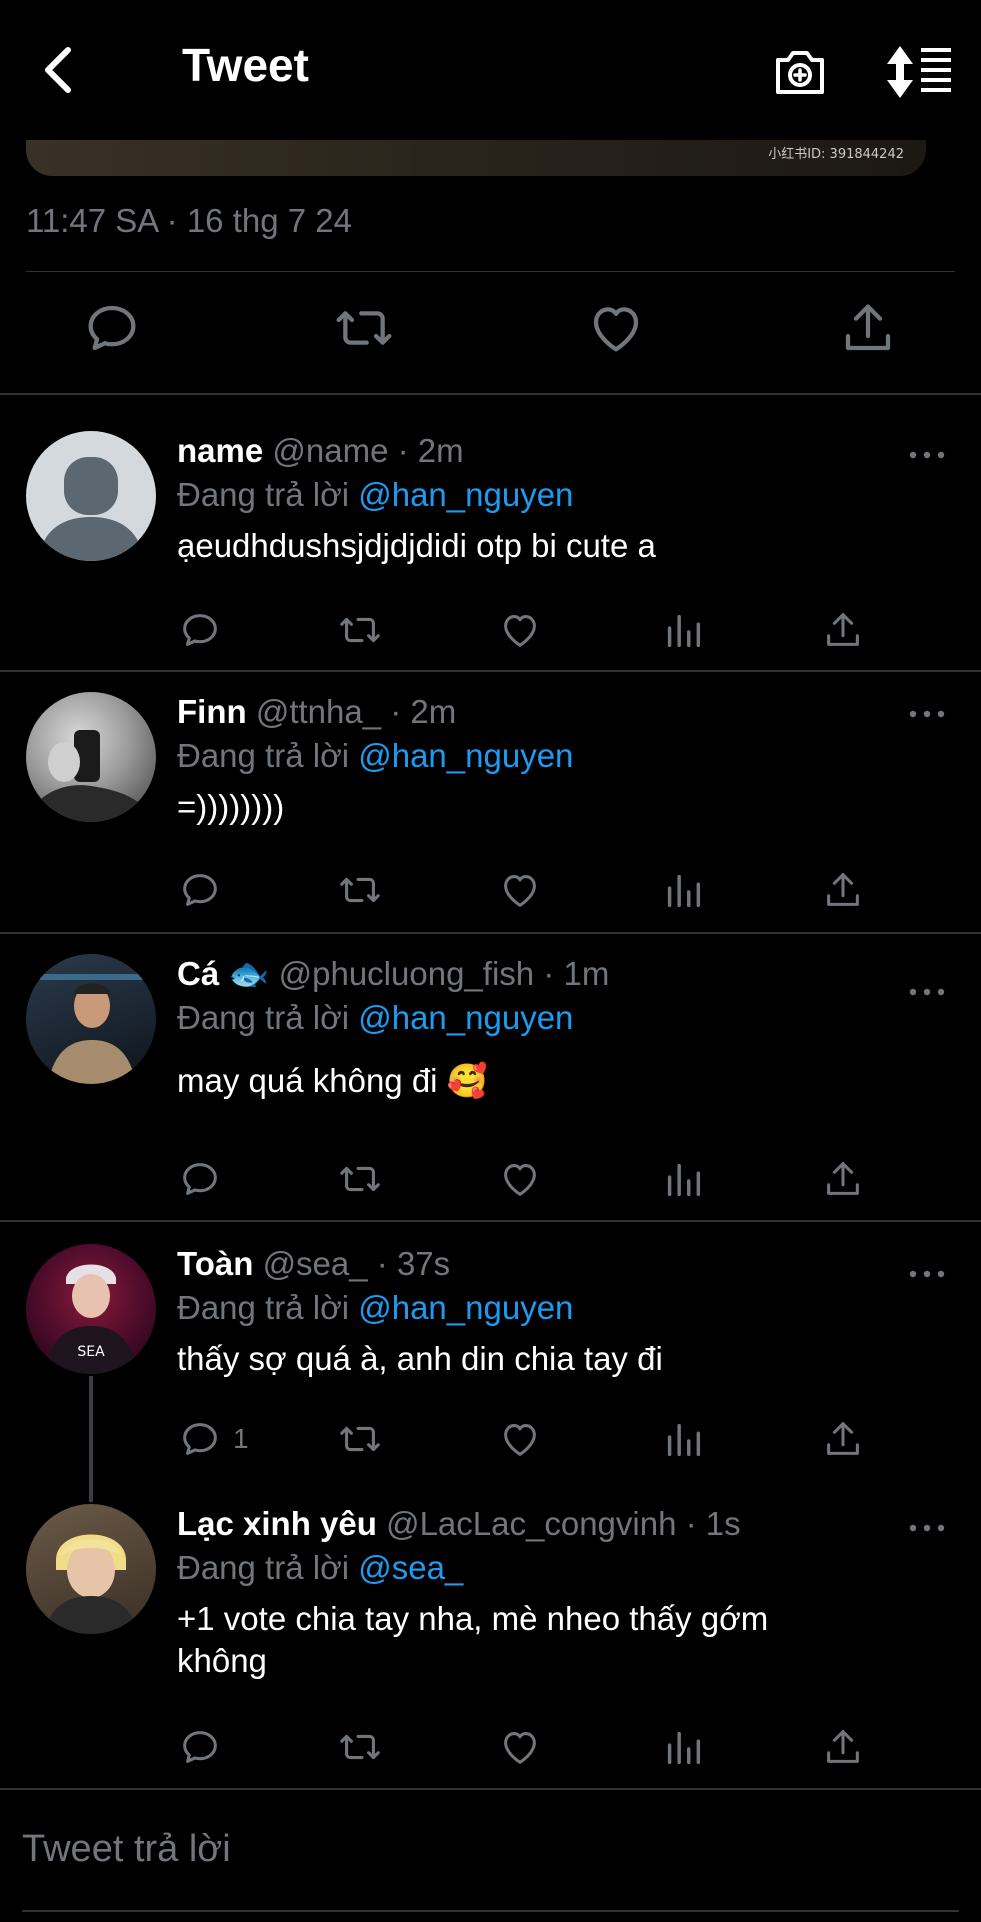  Describe the element at coordinates (215, 1263) in the screenshot. I see `display-name: Toàn` at that location.